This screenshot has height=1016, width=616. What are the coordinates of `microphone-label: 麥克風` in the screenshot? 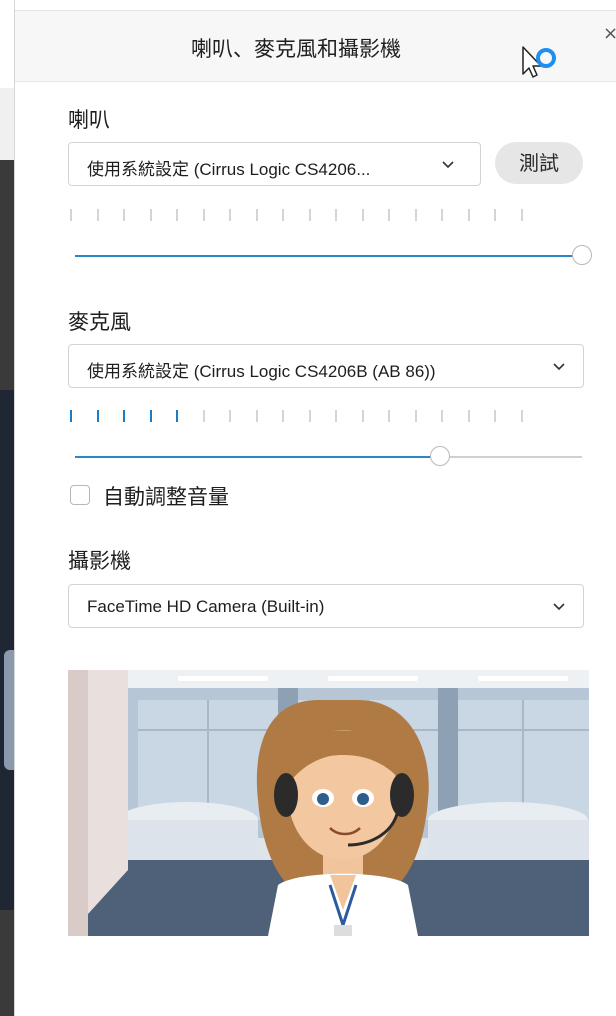 It's located at (99, 322).